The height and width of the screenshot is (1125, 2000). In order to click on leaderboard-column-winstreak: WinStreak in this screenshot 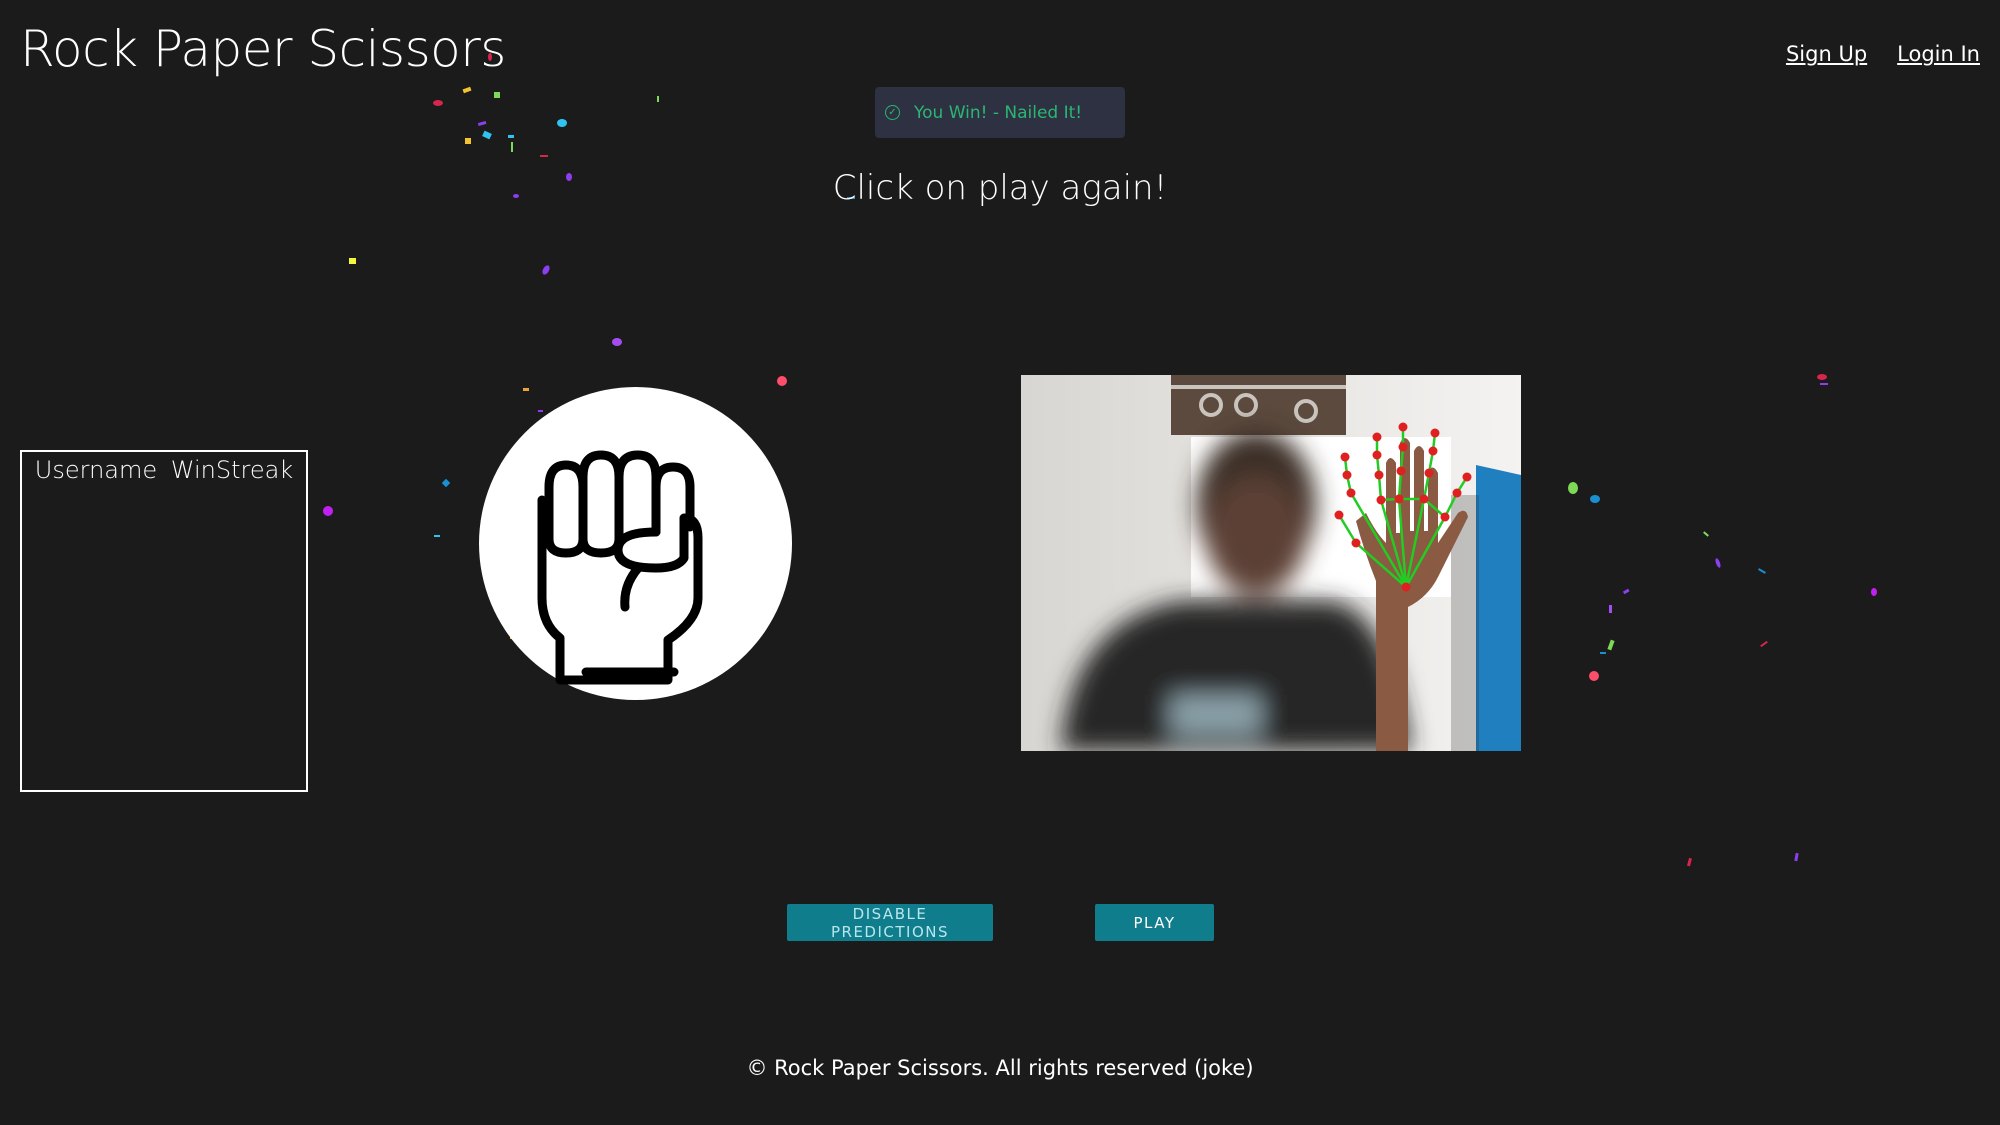, I will do `click(232, 470)`.